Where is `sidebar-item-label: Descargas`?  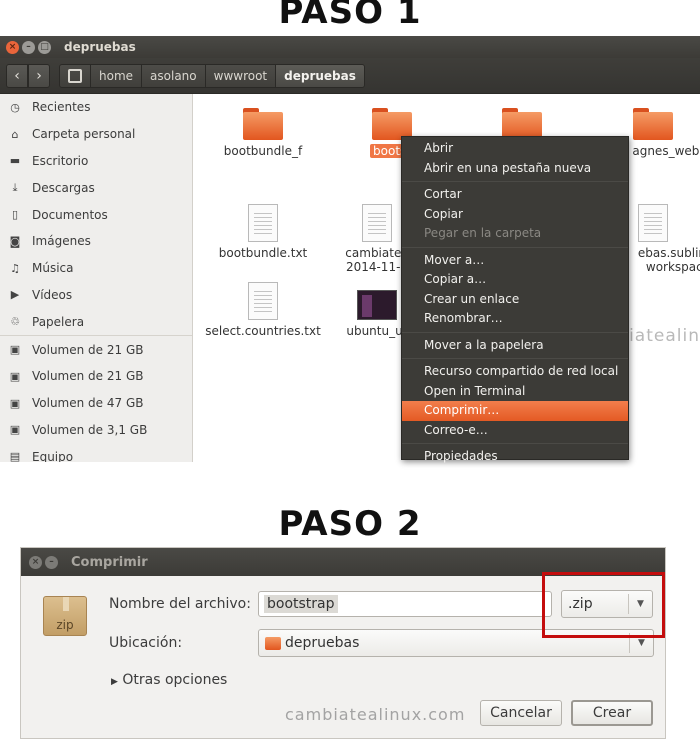 sidebar-item-label: Descargas is located at coordinates (63, 187).